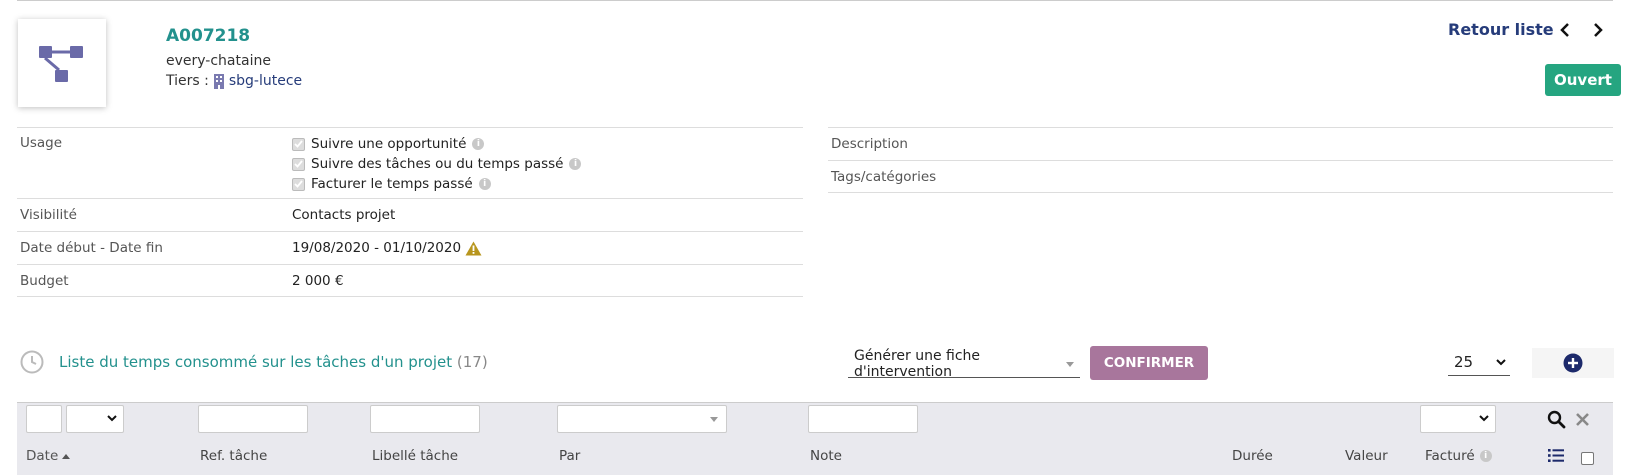 This screenshot has width=1630, height=475. I want to click on checkbox-tasks, so click(298, 164).